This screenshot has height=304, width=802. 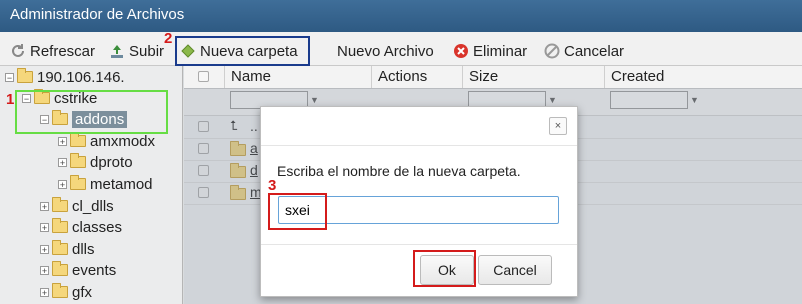 I want to click on refresh-label: Refrescar, so click(x=63, y=51).